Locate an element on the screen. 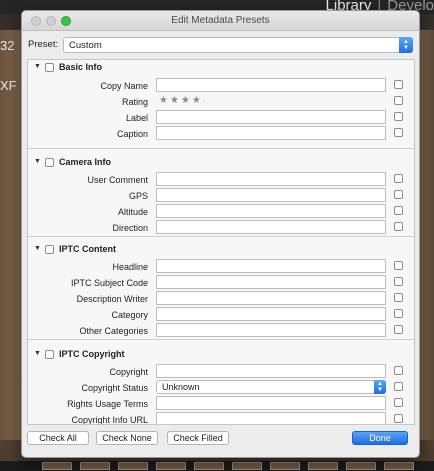 The width and height of the screenshot is (434, 471). direction-input is located at coordinates (271, 227).